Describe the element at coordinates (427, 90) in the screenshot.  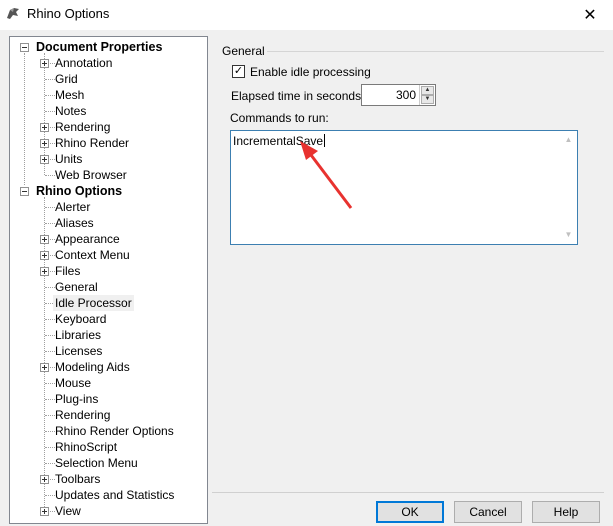
I see `stepper-up-button: ▲` at that location.